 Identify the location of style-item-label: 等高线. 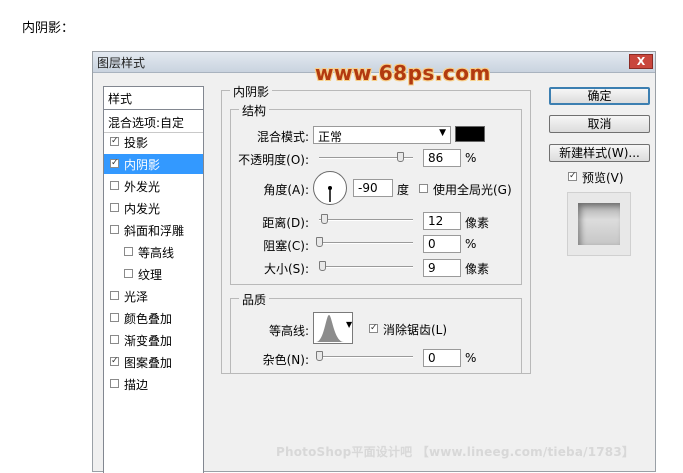
(156, 253).